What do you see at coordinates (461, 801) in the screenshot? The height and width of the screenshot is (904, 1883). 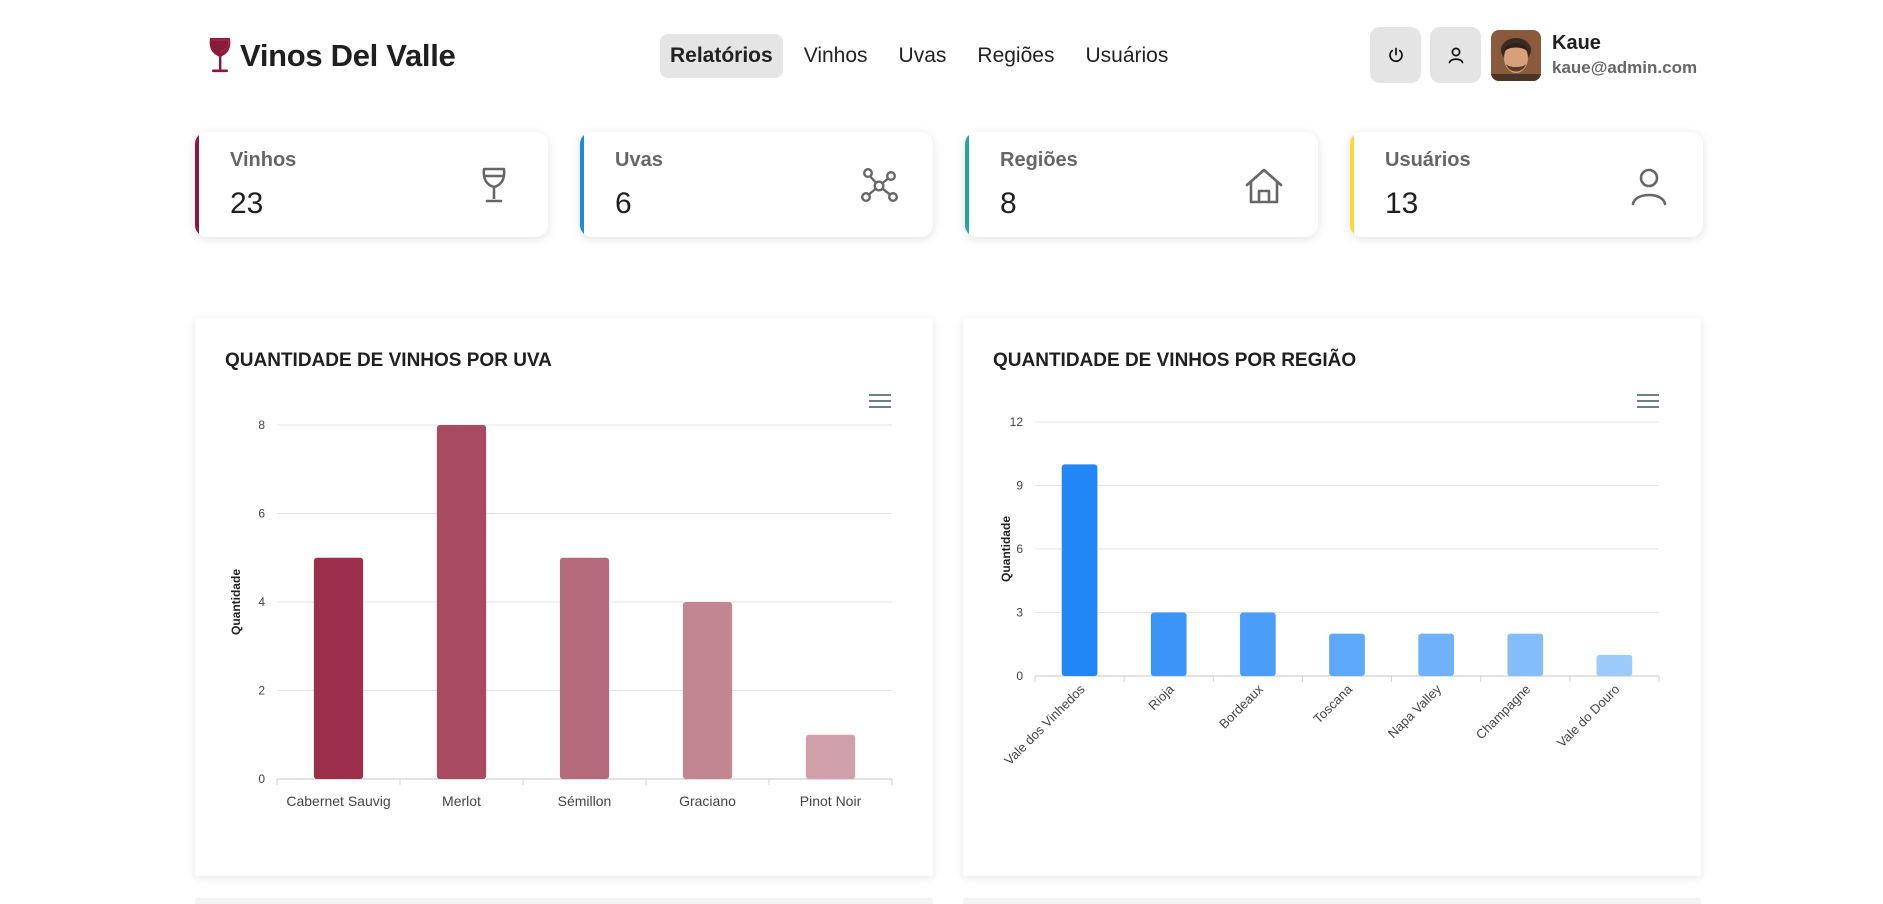 I see `x-tick-label: Merlot` at bounding box center [461, 801].